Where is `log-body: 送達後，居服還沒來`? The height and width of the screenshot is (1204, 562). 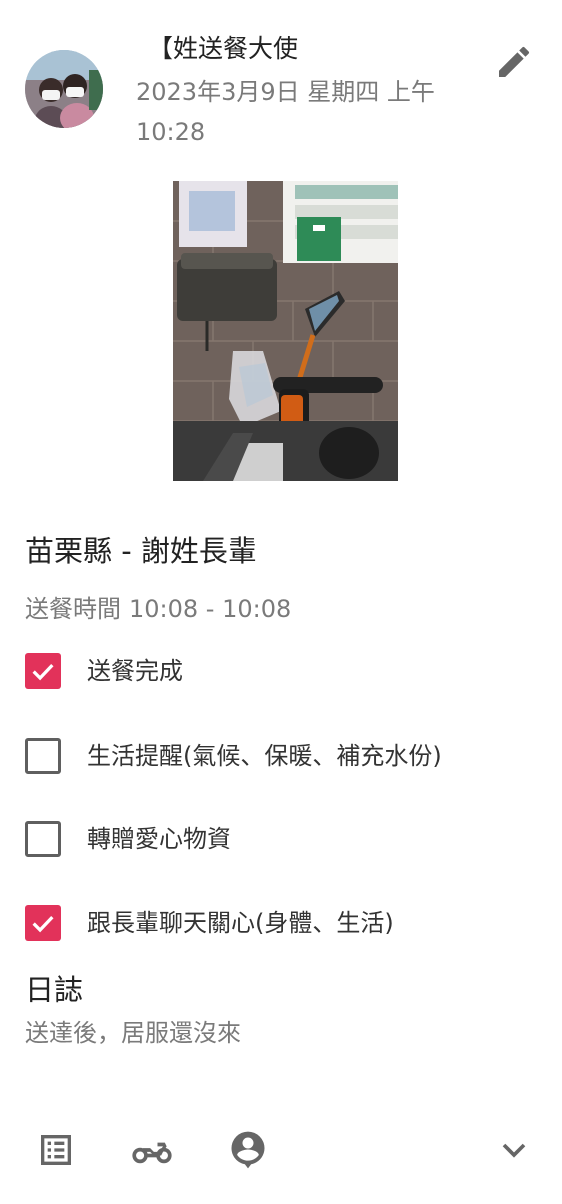
log-body: 送達後，居服還沒來 is located at coordinates (133, 1033).